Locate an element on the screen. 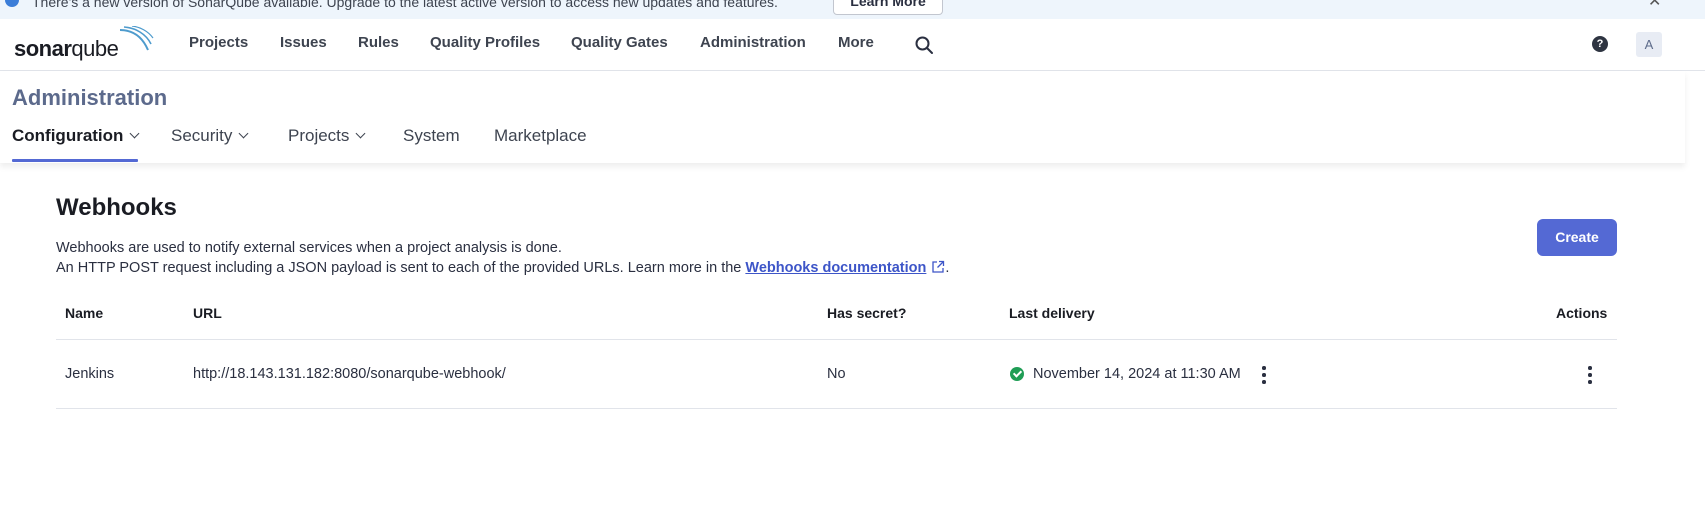  nav-projects: Projects is located at coordinates (218, 42).